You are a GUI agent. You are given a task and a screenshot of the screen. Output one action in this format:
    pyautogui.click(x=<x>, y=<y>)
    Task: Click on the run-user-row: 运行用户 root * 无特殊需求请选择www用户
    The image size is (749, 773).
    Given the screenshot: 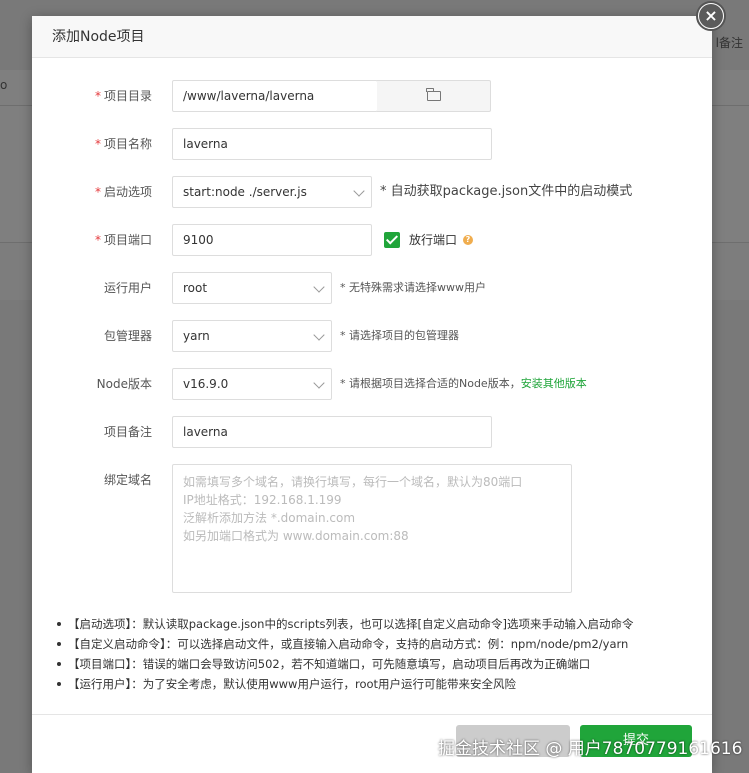 What is the action you would take?
    pyautogui.click(x=372, y=288)
    